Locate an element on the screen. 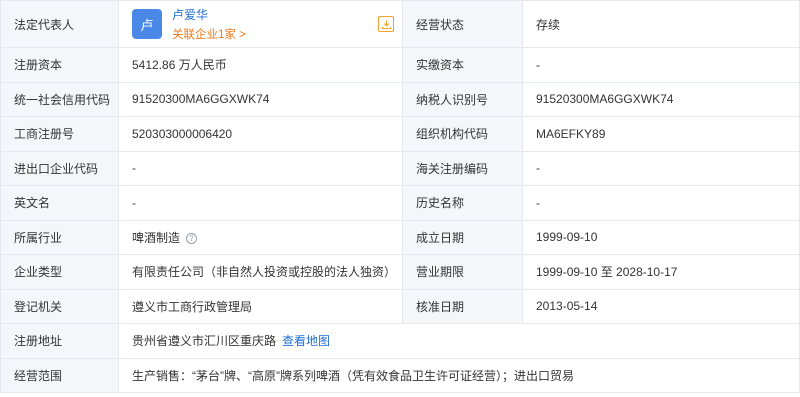 This screenshot has height=397, width=800. table-row: 登记机关 遵义市工商行政管理局 核准日期 2013-05-14 is located at coordinates (400, 306).